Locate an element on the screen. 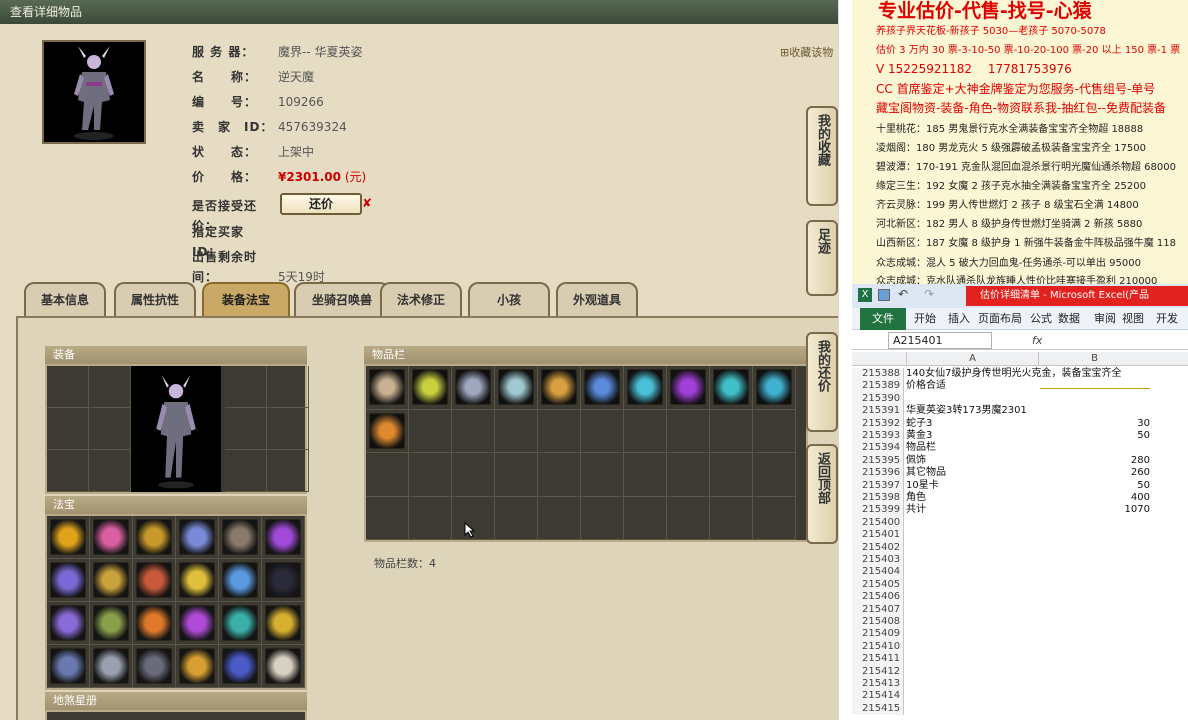 This screenshot has height=720, width=1188. row-number: 215397 is located at coordinates (878, 485).